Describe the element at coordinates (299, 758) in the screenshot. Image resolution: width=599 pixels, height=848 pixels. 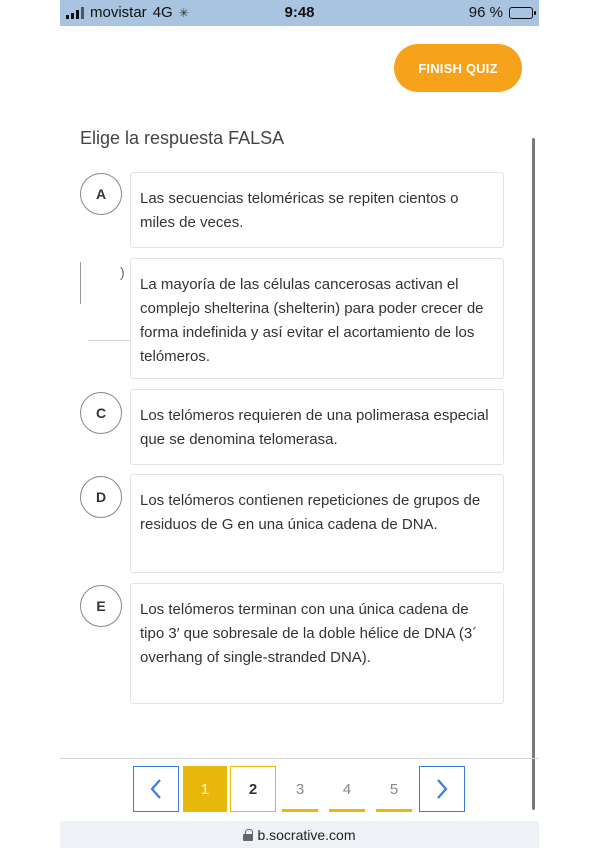
I see `footer-divider` at that location.